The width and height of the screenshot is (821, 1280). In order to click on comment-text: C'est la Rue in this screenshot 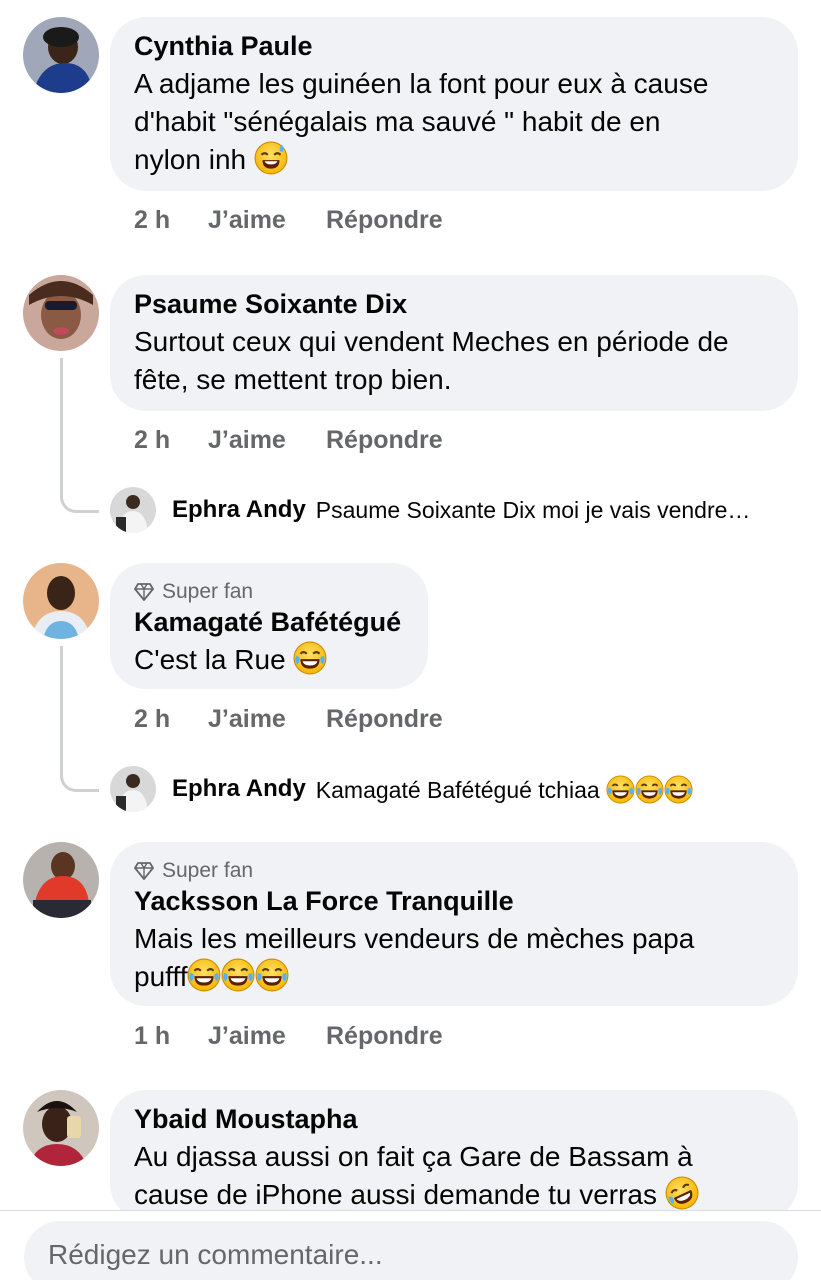, I will do `click(269, 660)`.